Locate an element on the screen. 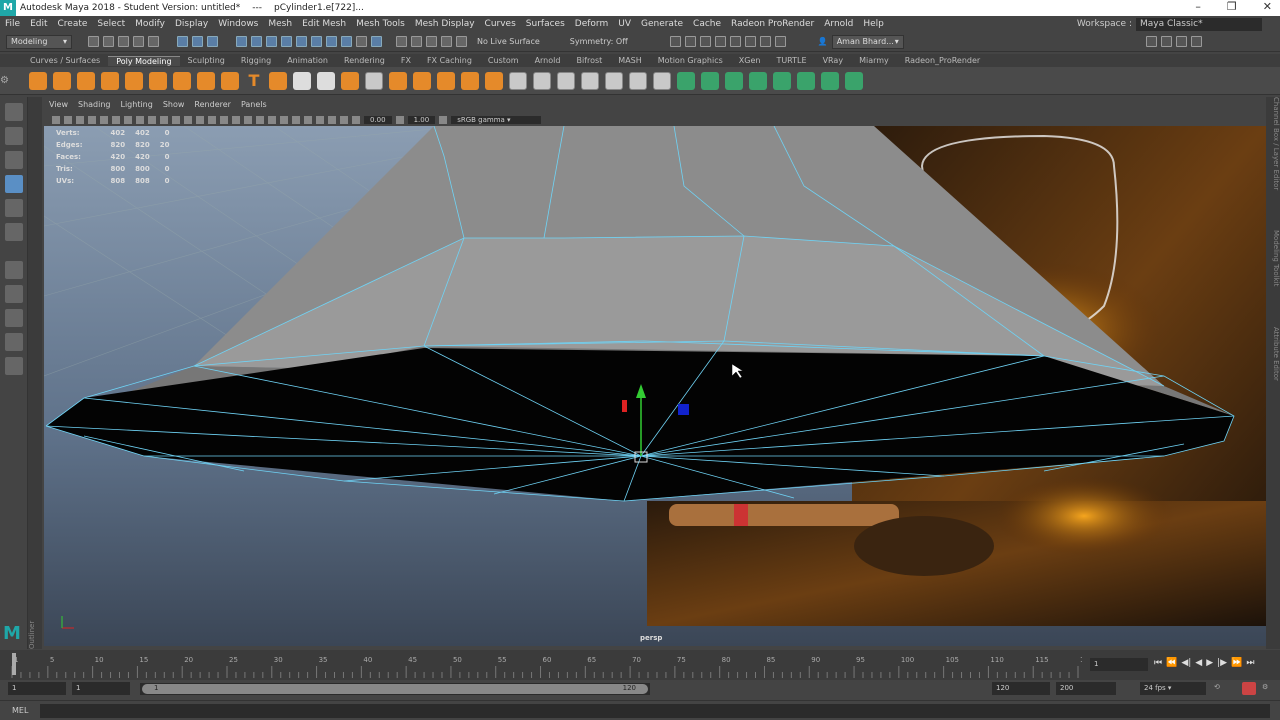  tool-settings-icon is located at coordinates (1181, 41).